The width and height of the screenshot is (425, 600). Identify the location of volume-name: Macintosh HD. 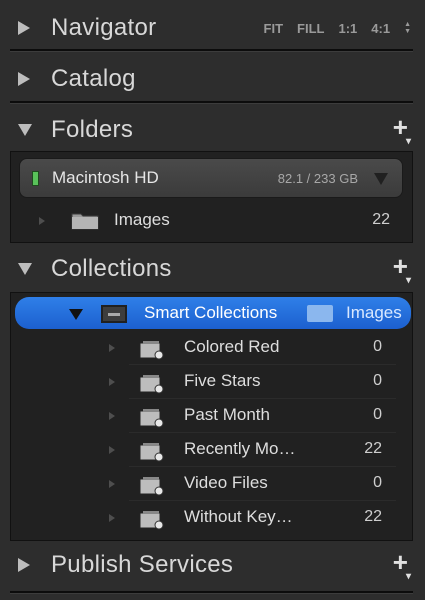
(105, 177).